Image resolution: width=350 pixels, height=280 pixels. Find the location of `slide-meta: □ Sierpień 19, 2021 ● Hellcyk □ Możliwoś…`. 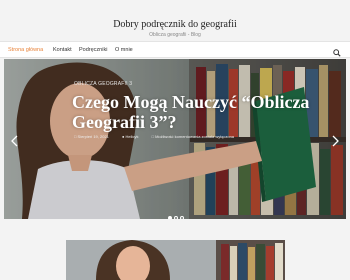

slide-meta: □ Sierpień 19, 2021 ● Hellcyk □ Możliwoś… is located at coordinates (160, 136).